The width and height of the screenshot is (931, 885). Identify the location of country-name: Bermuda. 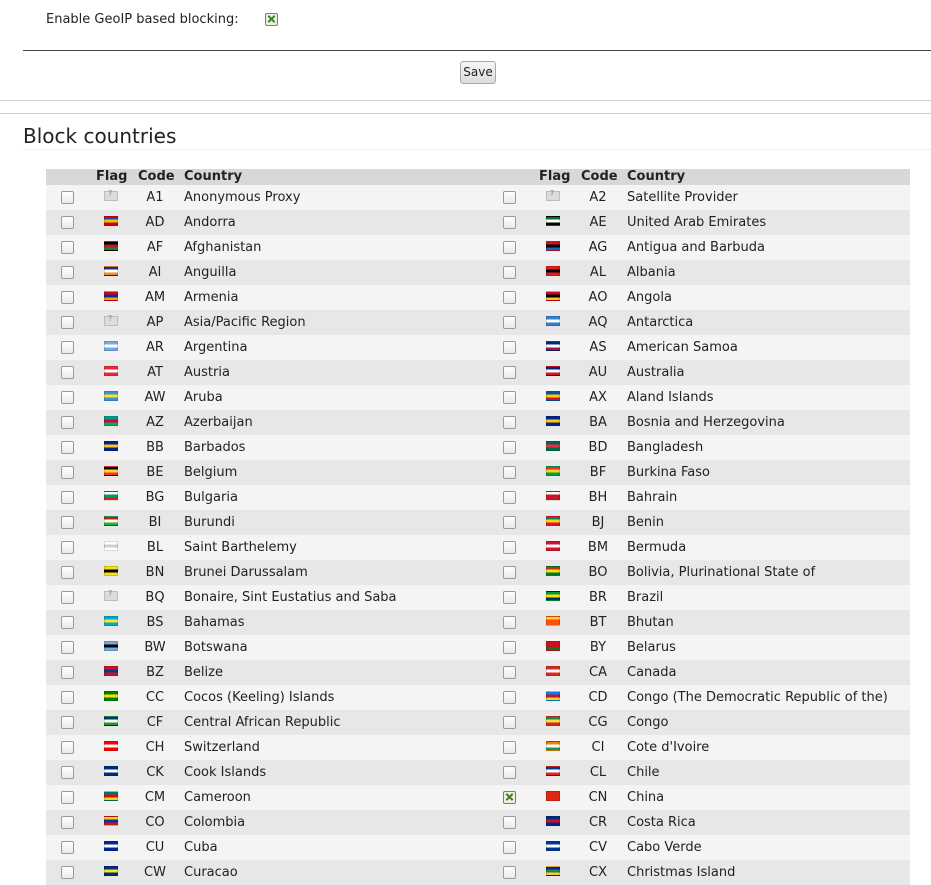
(657, 547).